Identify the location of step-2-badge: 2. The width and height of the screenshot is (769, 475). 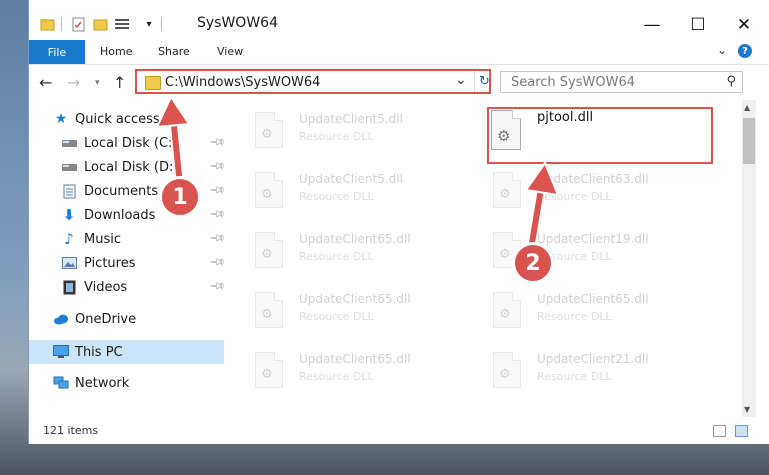
(533, 263).